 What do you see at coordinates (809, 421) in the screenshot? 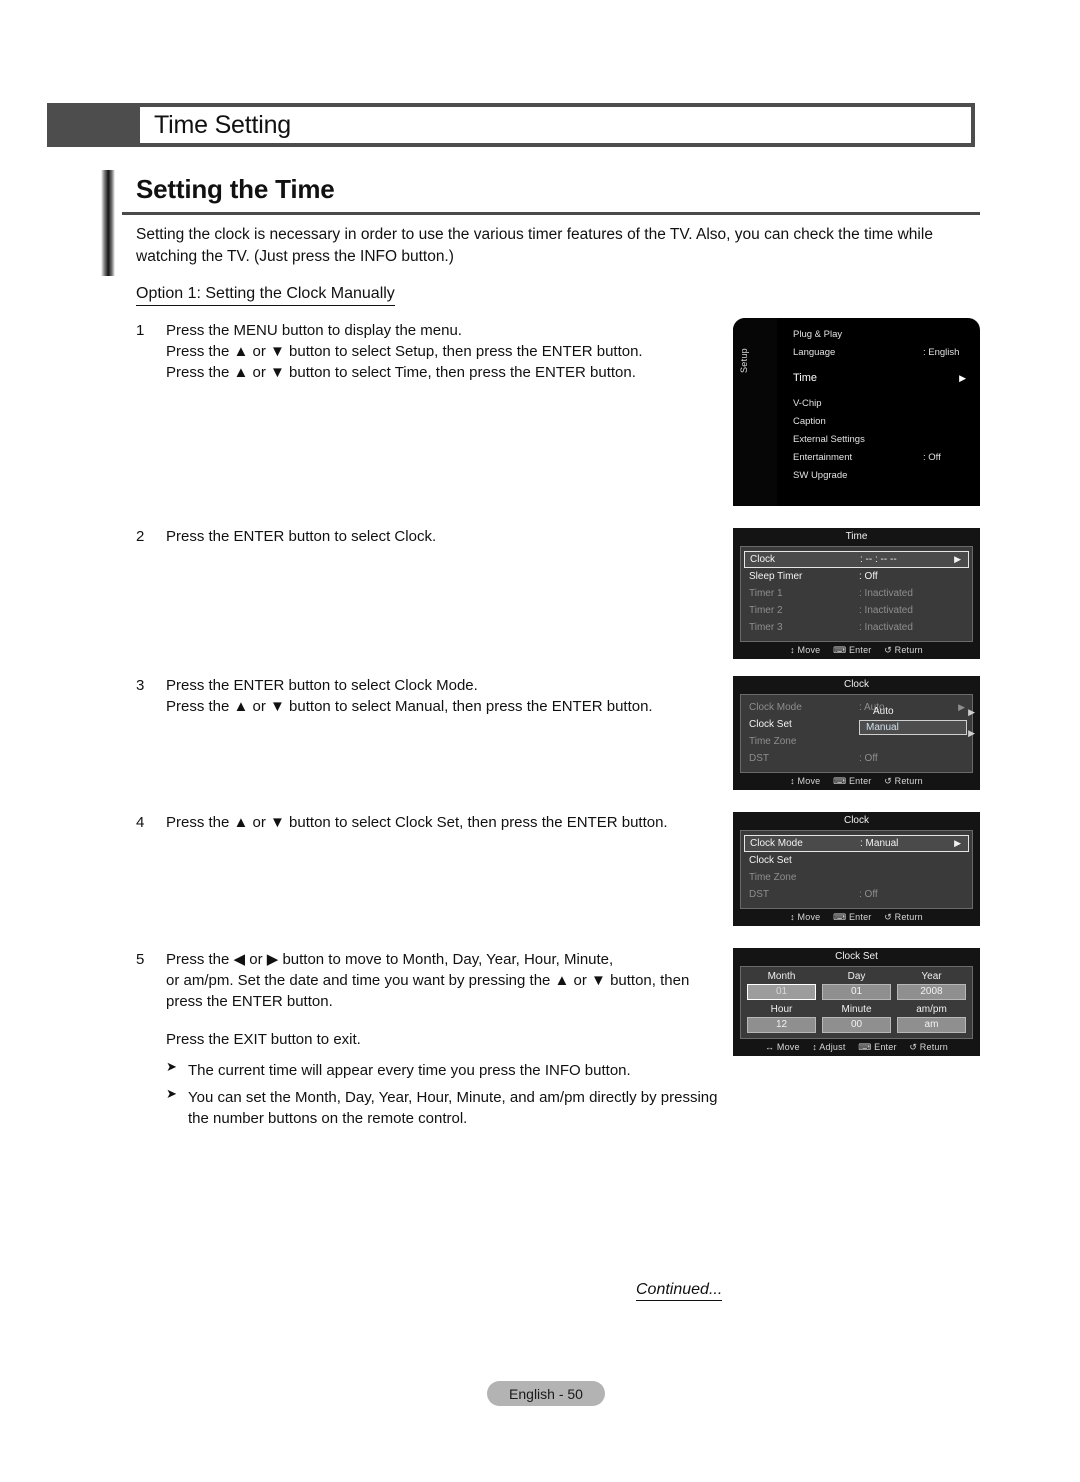
I see `label: Caption` at bounding box center [809, 421].